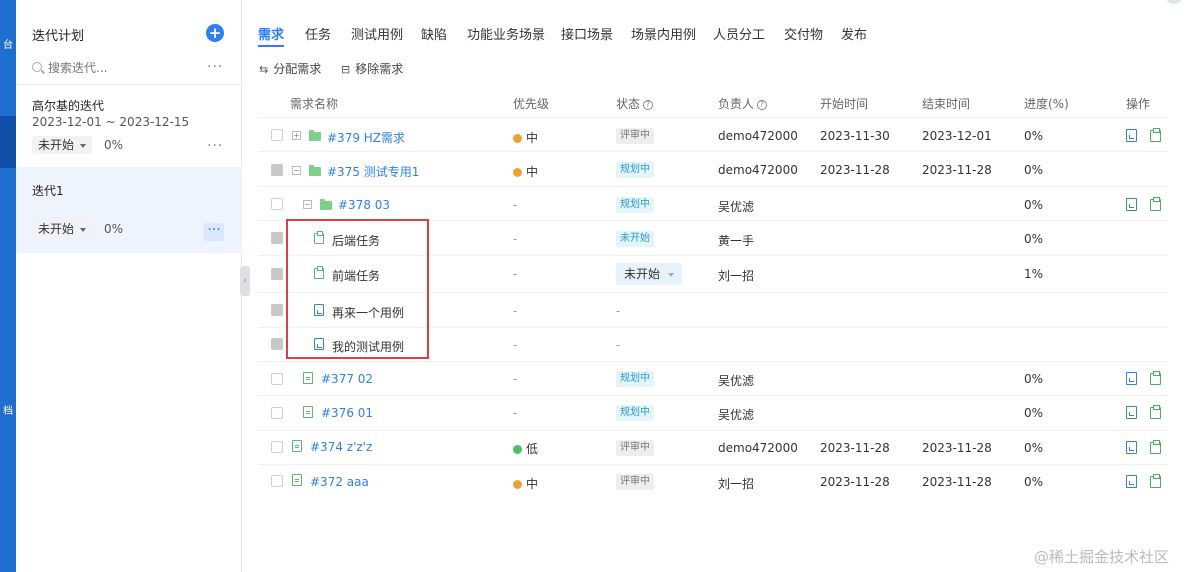  Describe the element at coordinates (854, 33) in the screenshot. I see `tab-release: 发布` at that location.